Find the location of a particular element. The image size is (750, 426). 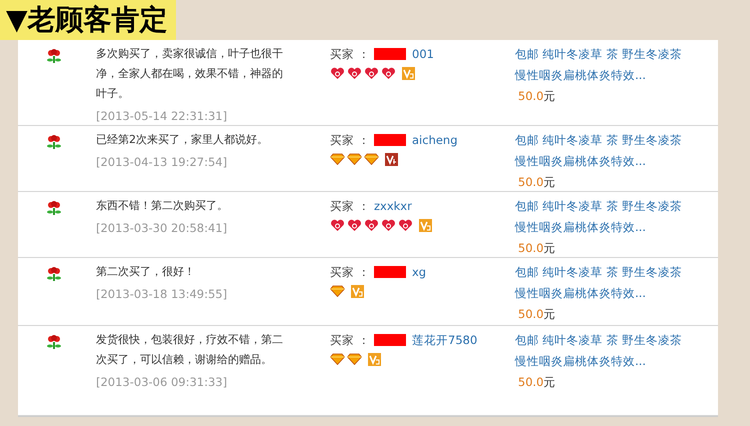

review-time: [2013-04-13 19:27:54] is located at coordinates (162, 162).